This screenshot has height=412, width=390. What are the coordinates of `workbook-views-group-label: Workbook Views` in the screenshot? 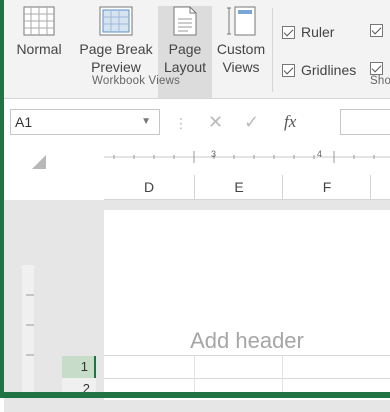 It's located at (136, 81).